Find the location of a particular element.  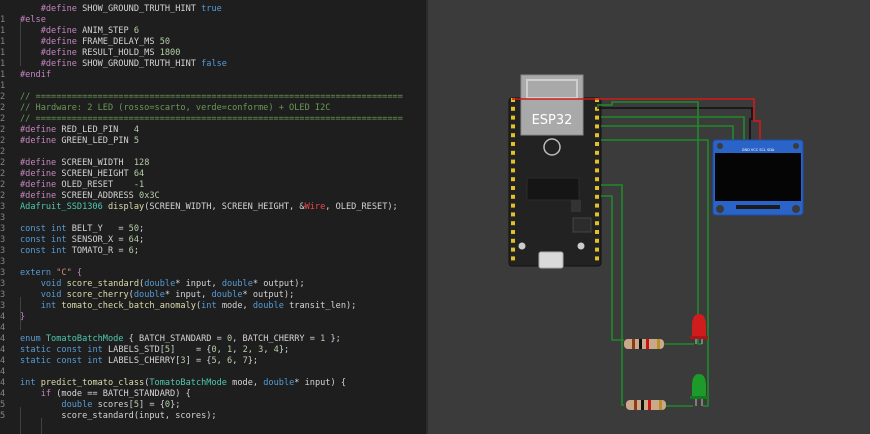

code-token: , BATCH_CHERRY = is located at coordinates (276, 339).